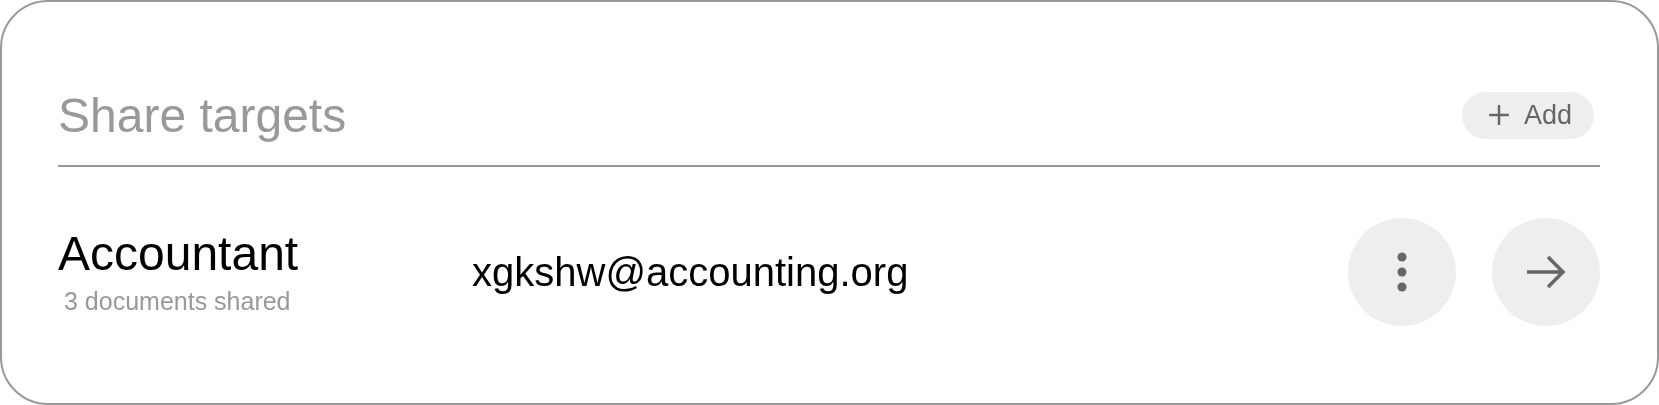 This screenshot has height=405, width=1659. I want to click on target-email: xgkshw@accounting.org, so click(691, 272).